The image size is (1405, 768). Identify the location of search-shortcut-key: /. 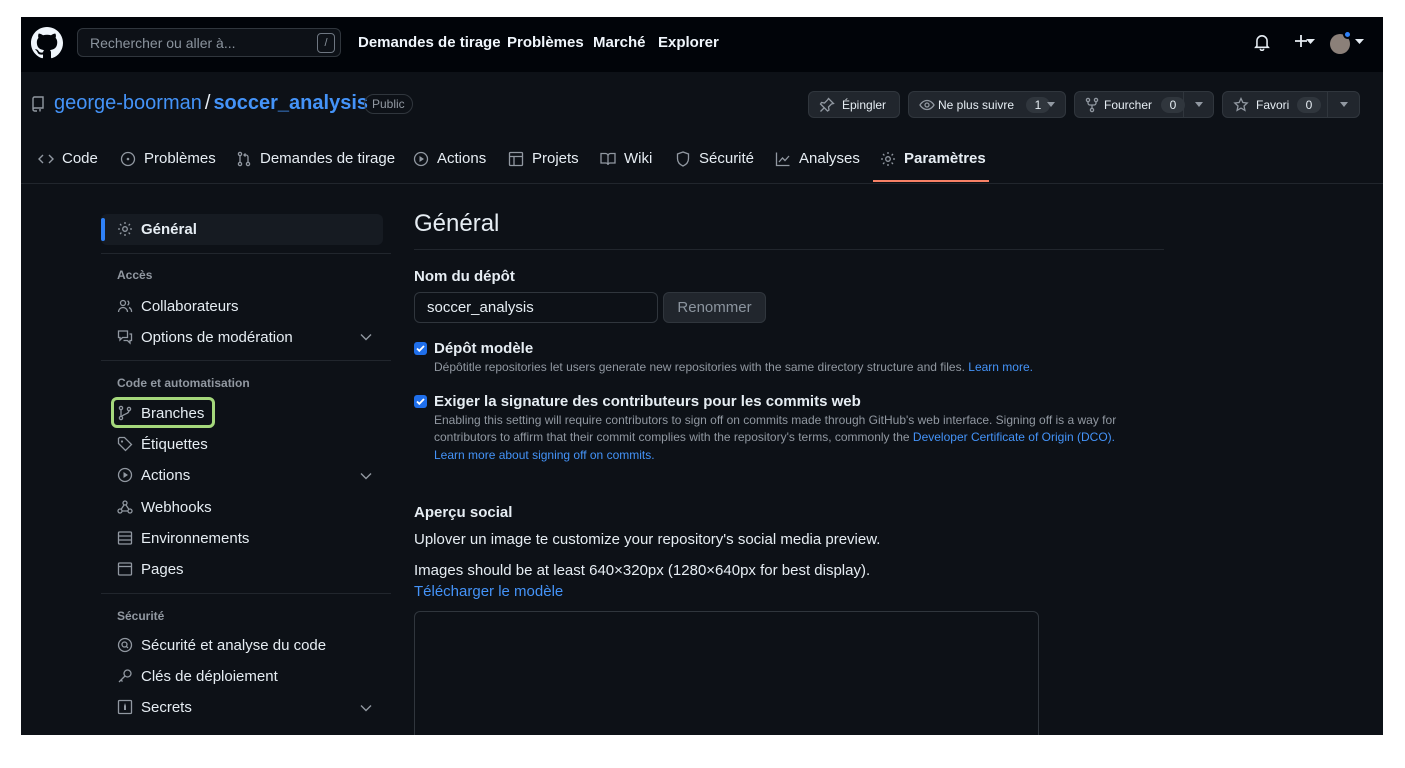
(326, 43).